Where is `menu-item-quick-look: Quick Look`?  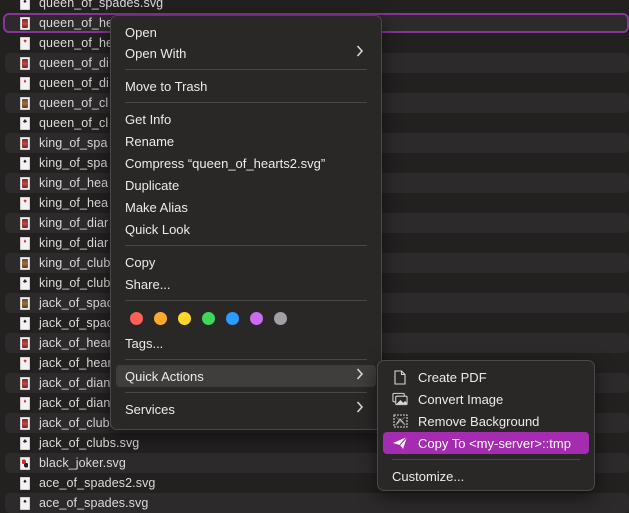
menu-item-quick-look: Quick Look is located at coordinates (246, 229).